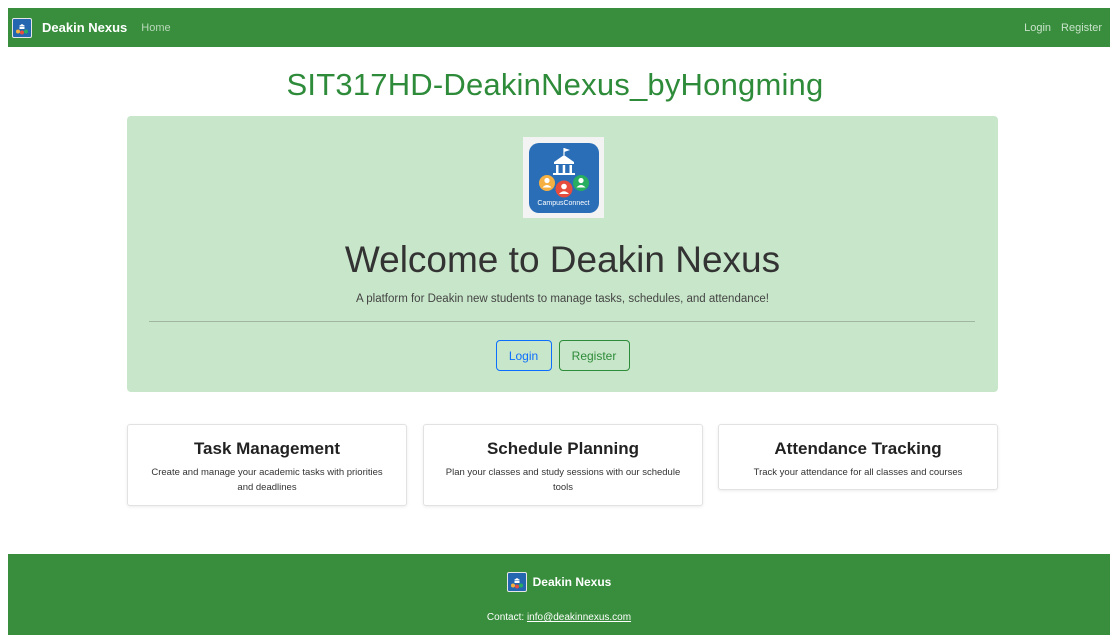 This screenshot has width=1110, height=635. I want to click on brand-name: Deakin Nexus, so click(85, 27).